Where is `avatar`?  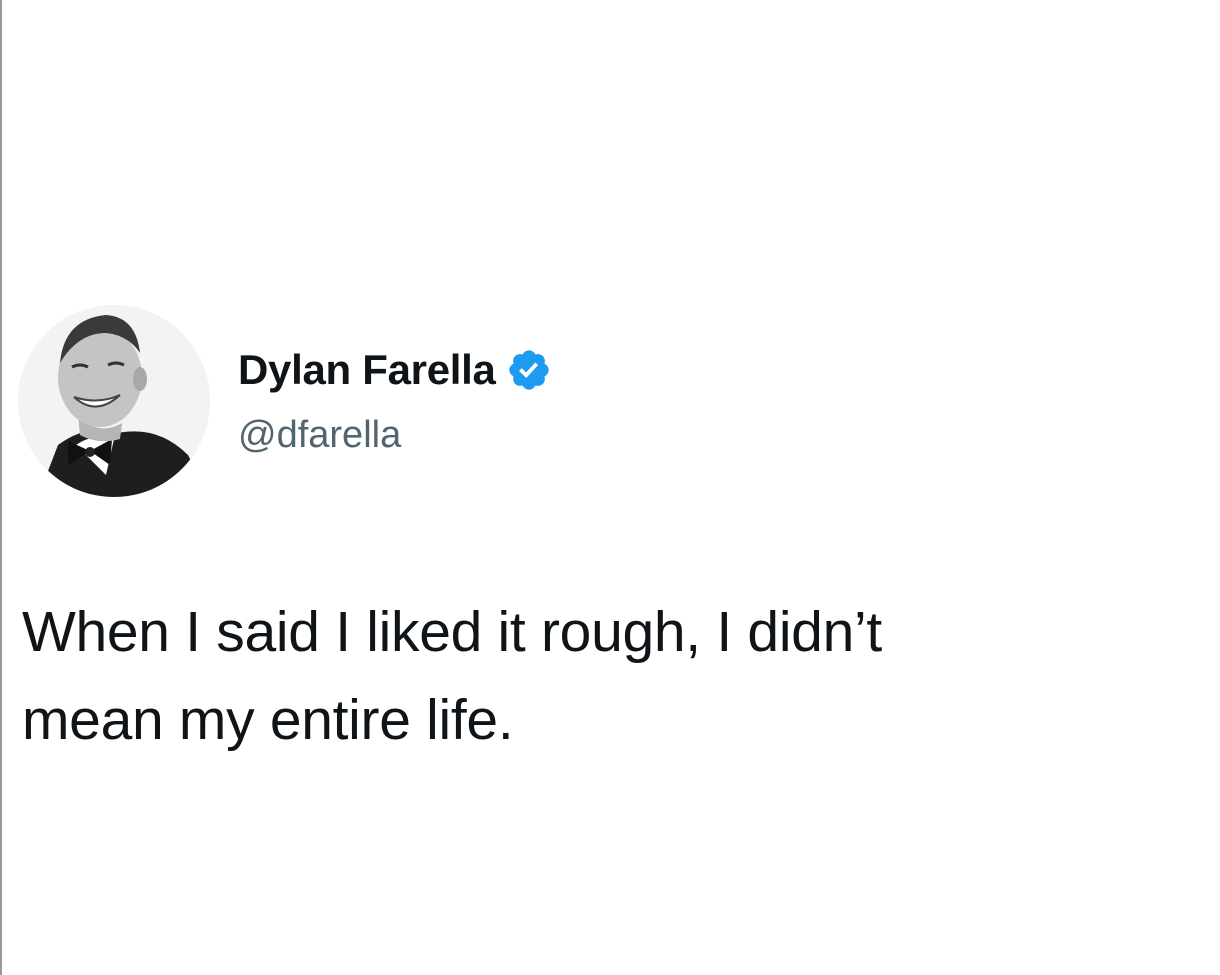
avatar is located at coordinates (114, 401).